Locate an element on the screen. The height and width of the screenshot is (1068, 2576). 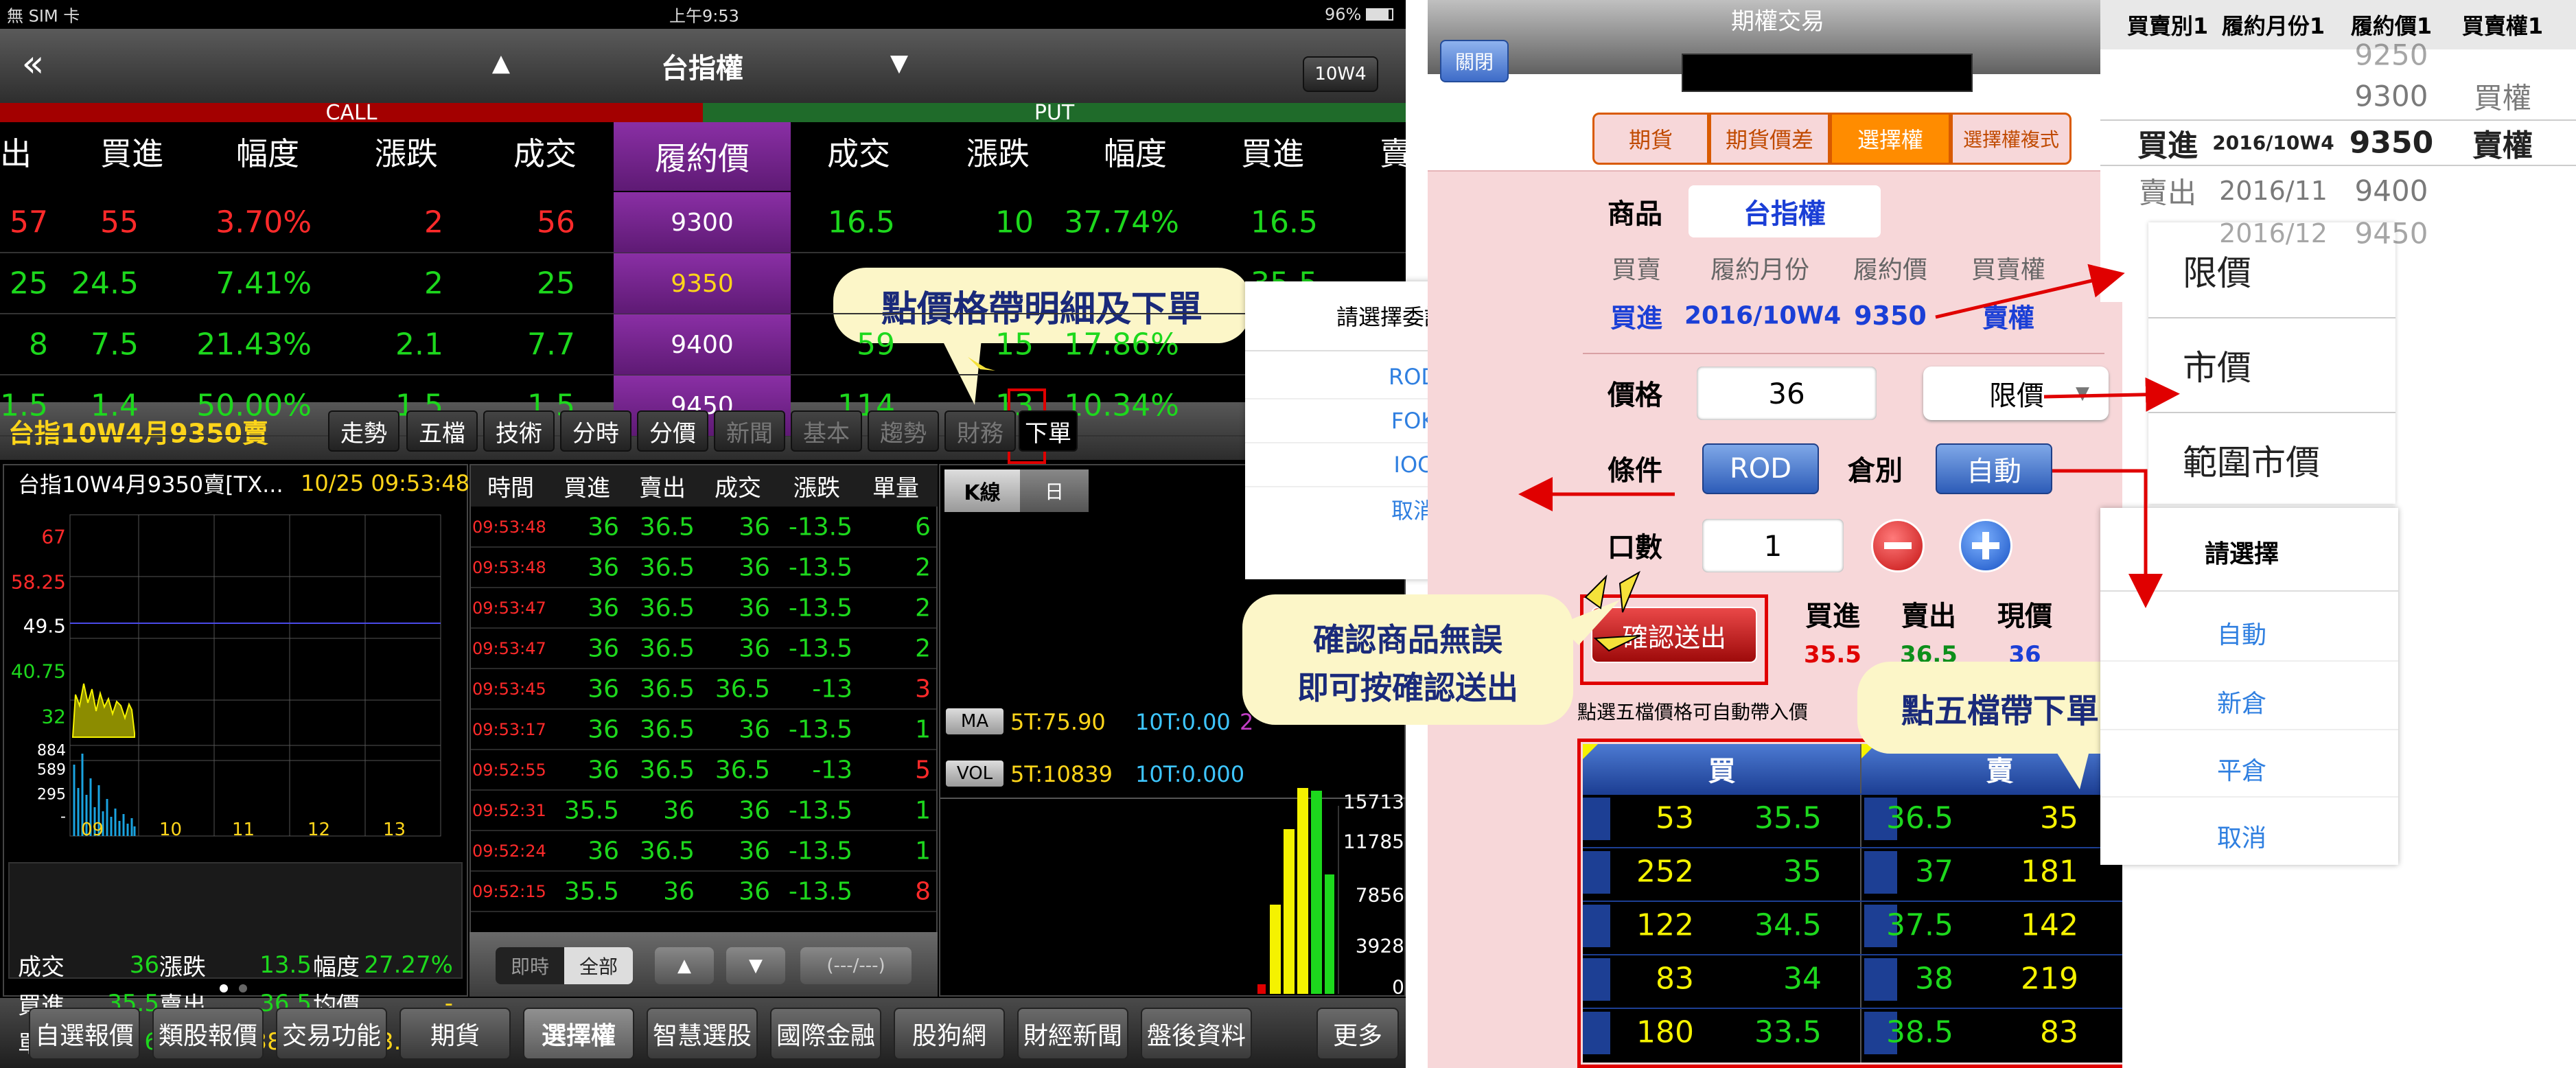
quote-cell: 7.5 is located at coordinates (100, 344).